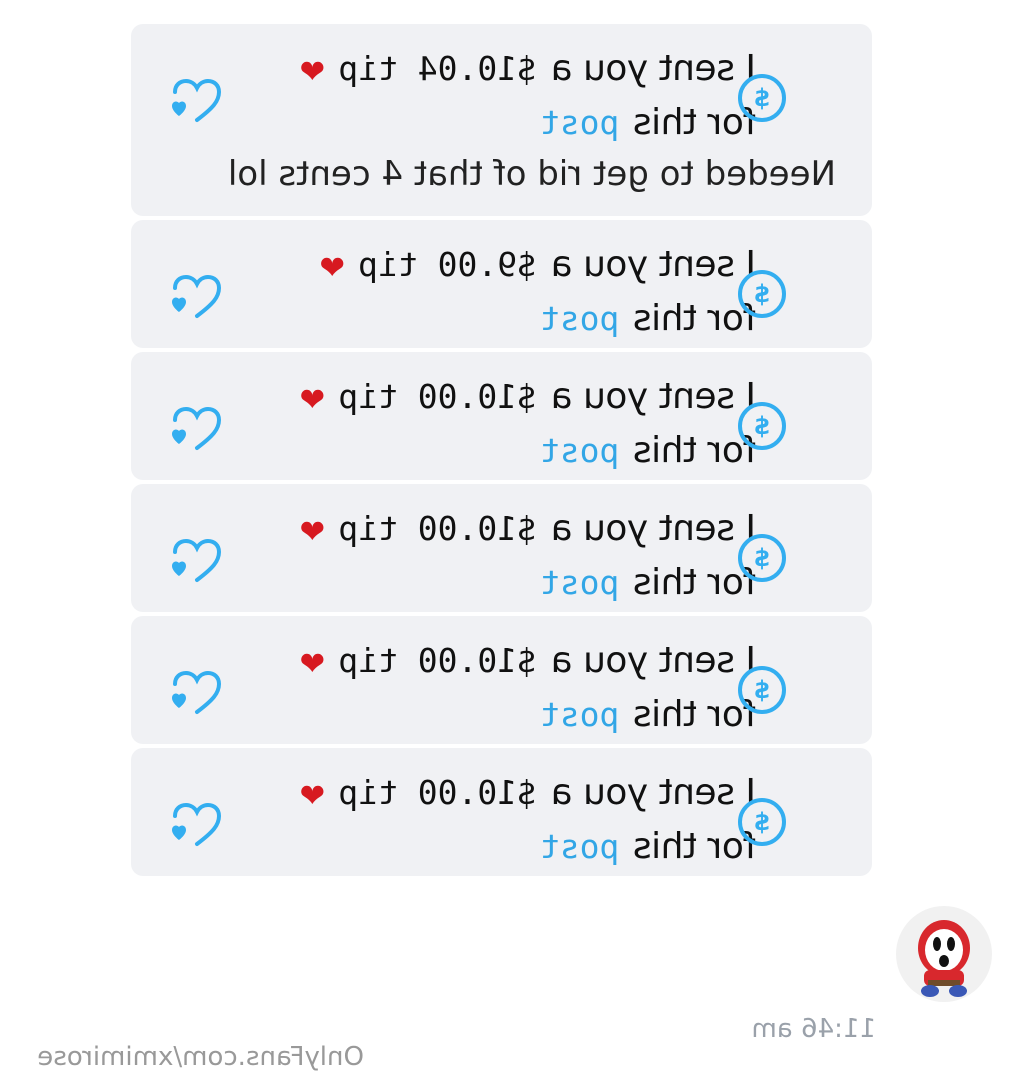  Describe the element at coordinates (447, 264) in the screenshot. I see `tip-amount: $9.00 tip` at that location.